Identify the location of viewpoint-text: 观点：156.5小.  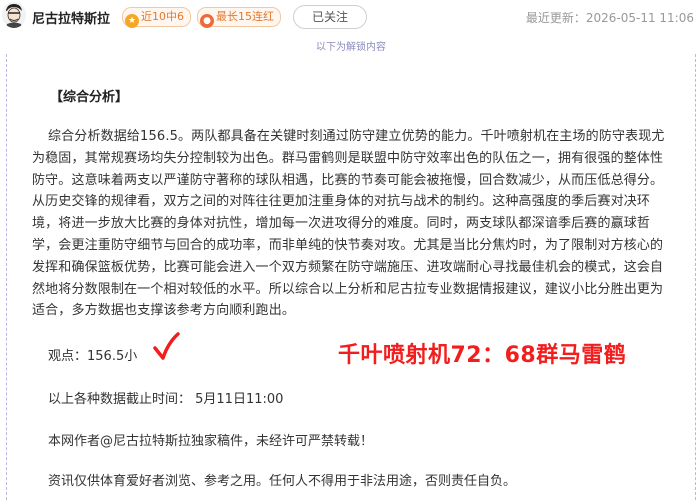
(93, 356).